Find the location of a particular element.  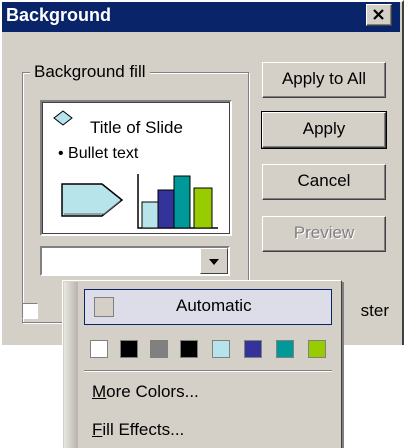

chevron-down-icon is located at coordinates (214, 262).